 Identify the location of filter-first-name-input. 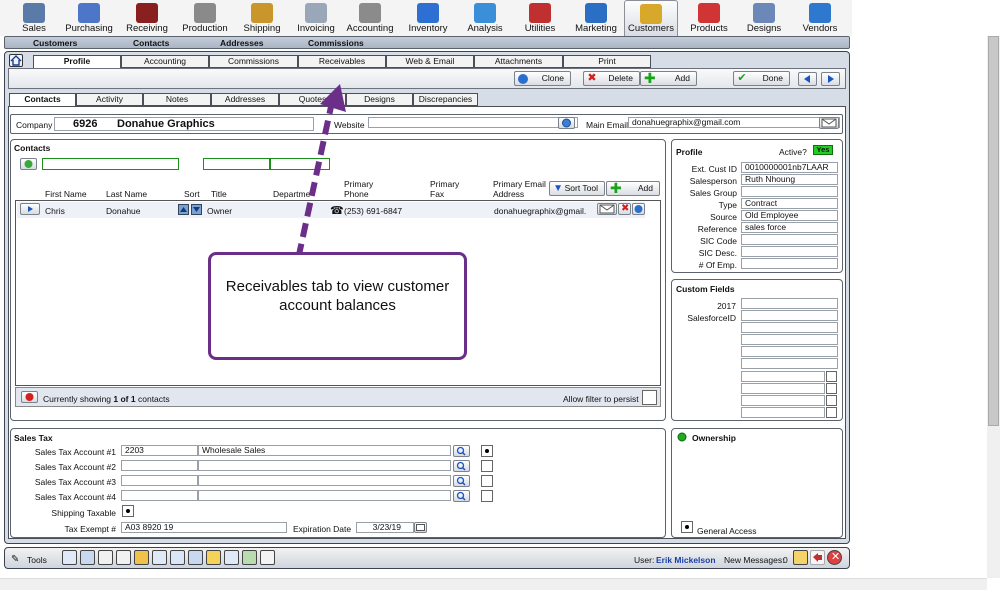
(110, 164).